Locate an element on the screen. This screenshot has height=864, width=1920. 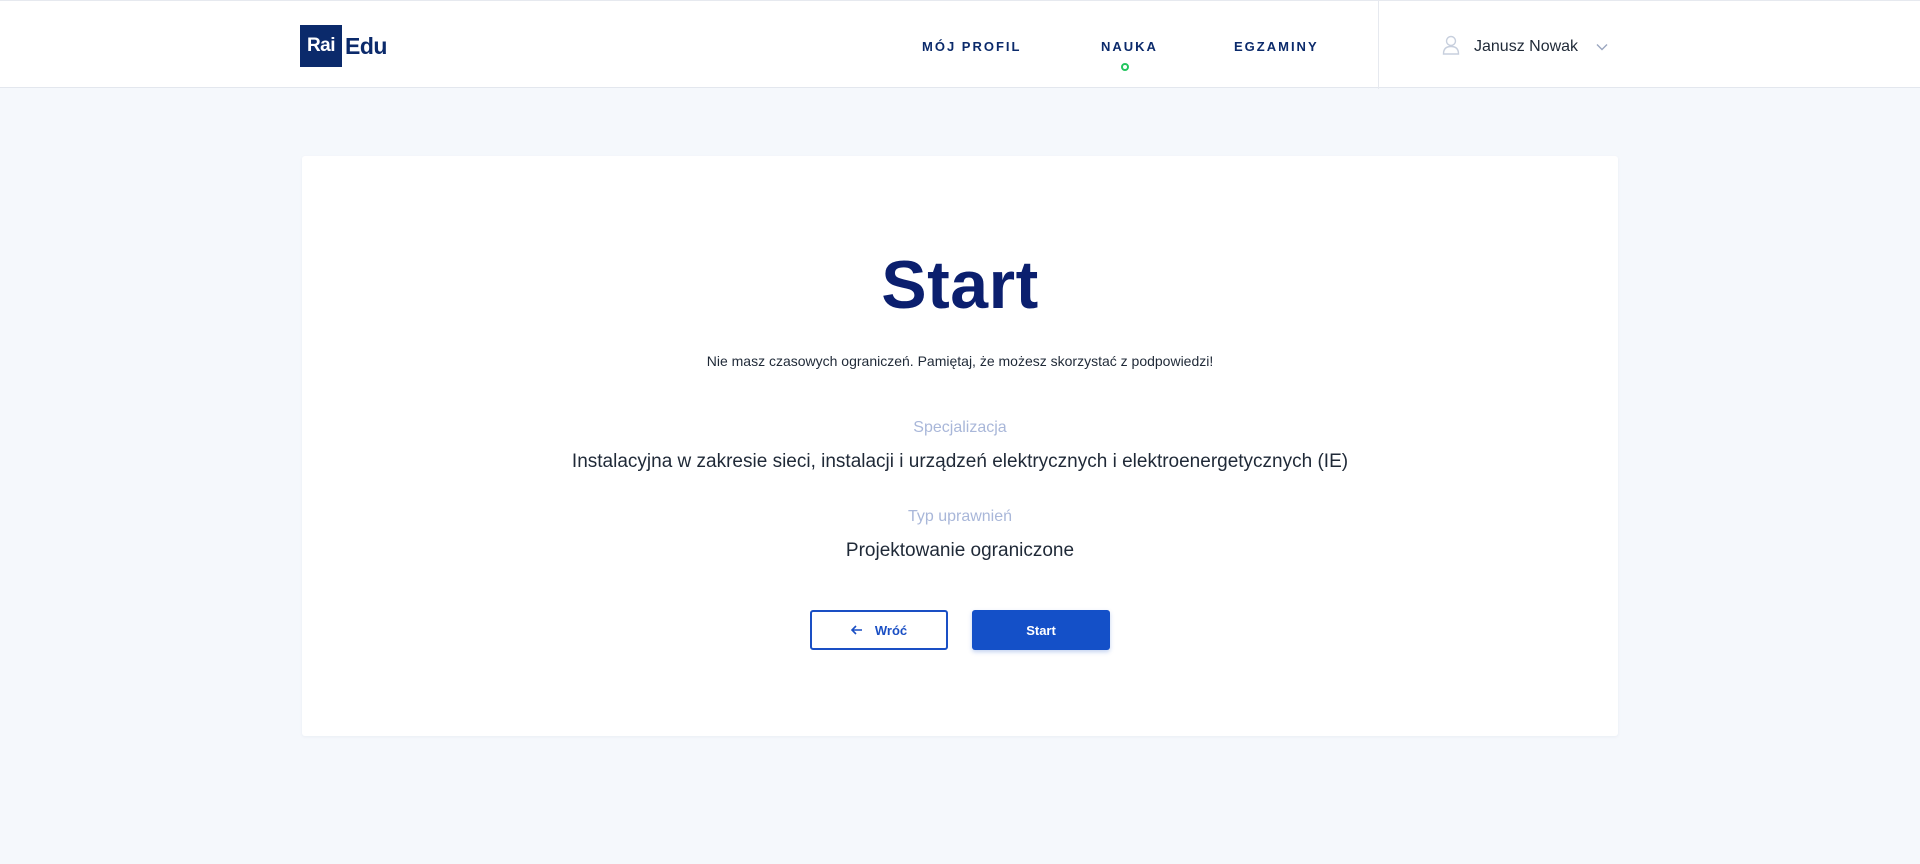
back-button-label: Wróć is located at coordinates (891, 630).